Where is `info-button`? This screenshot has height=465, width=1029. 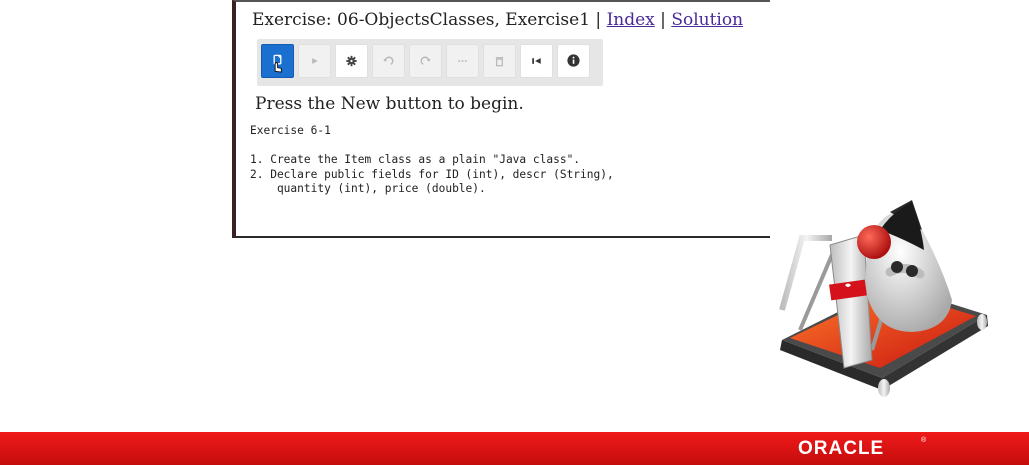
info-button is located at coordinates (573, 61).